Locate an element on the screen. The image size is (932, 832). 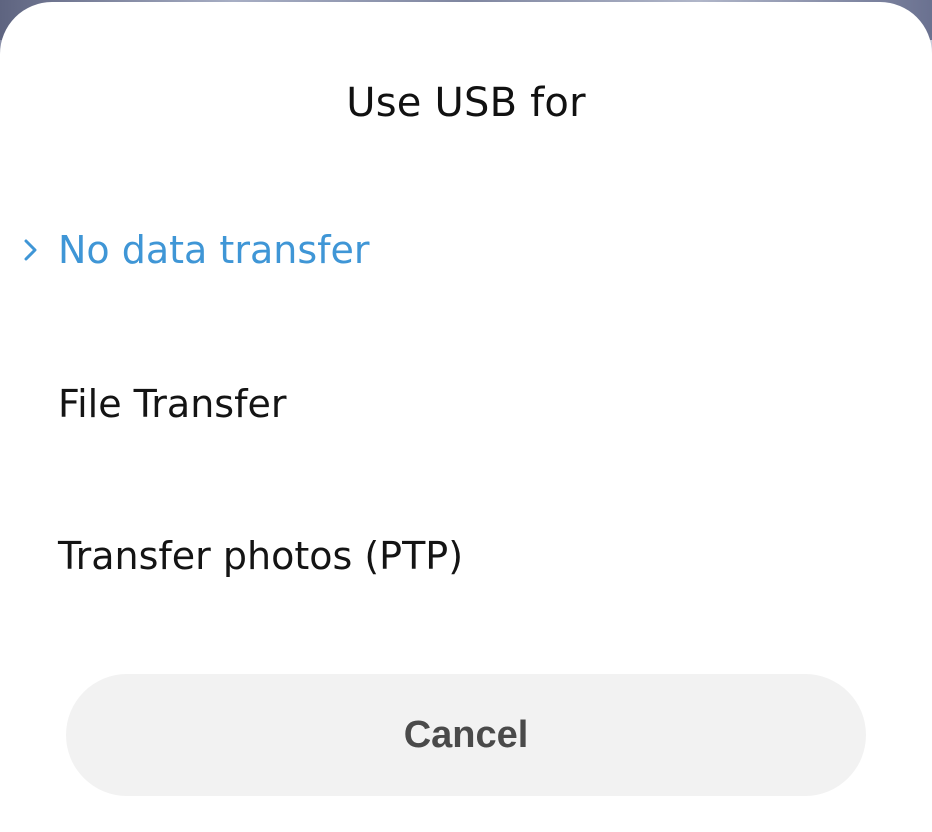
option-label: Transfer photos (PTP) is located at coordinates (261, 556).